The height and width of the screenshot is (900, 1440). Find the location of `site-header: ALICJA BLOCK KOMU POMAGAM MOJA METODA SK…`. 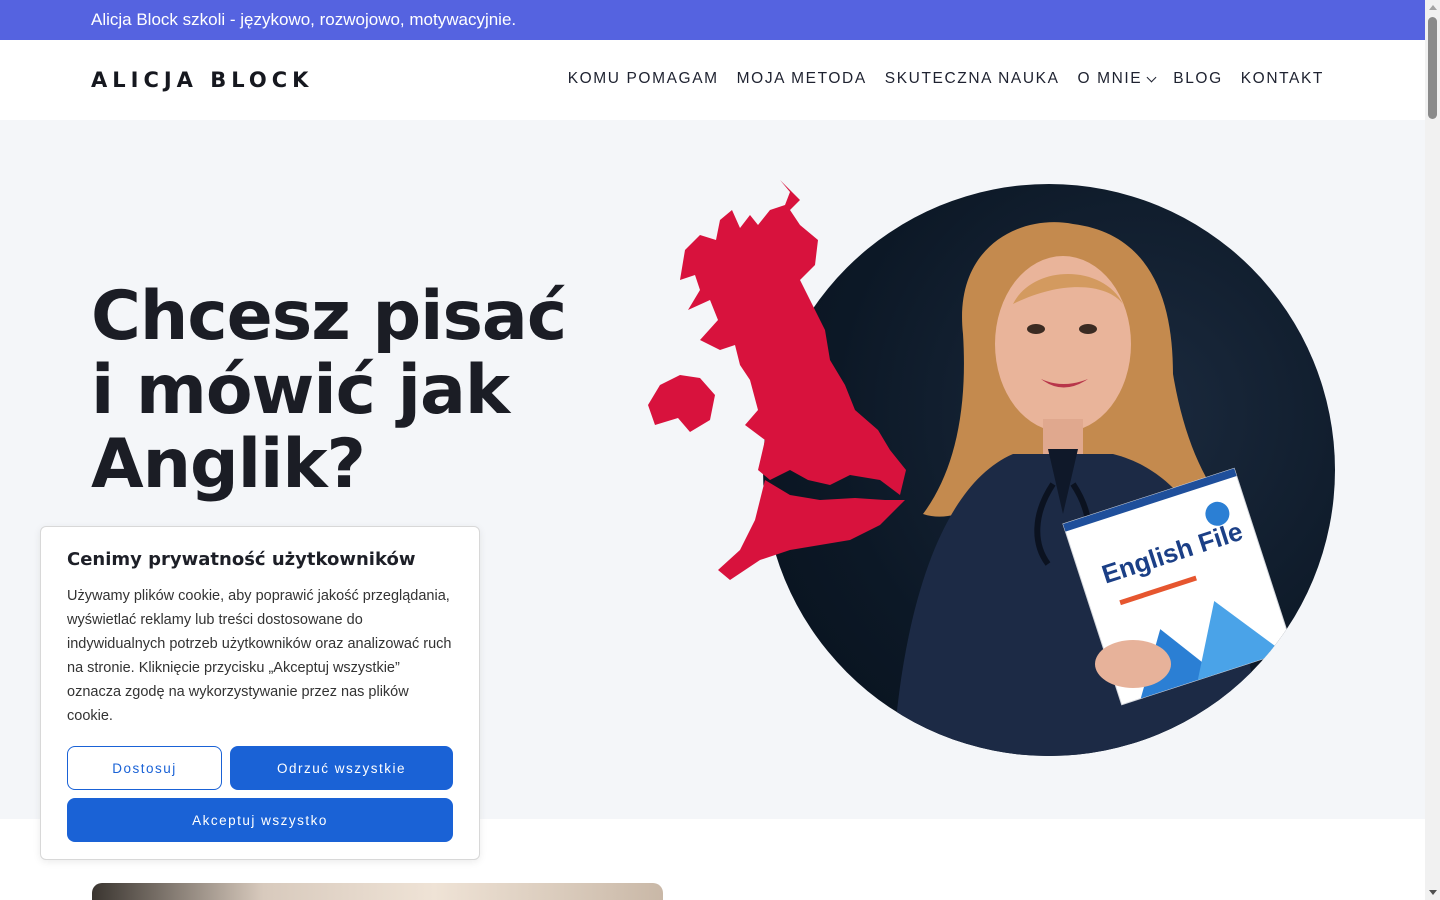

site-header: ALICJA BLOCK KOMU POMAGAM MOJA METODA SK… is located at coordinates (712, 80).